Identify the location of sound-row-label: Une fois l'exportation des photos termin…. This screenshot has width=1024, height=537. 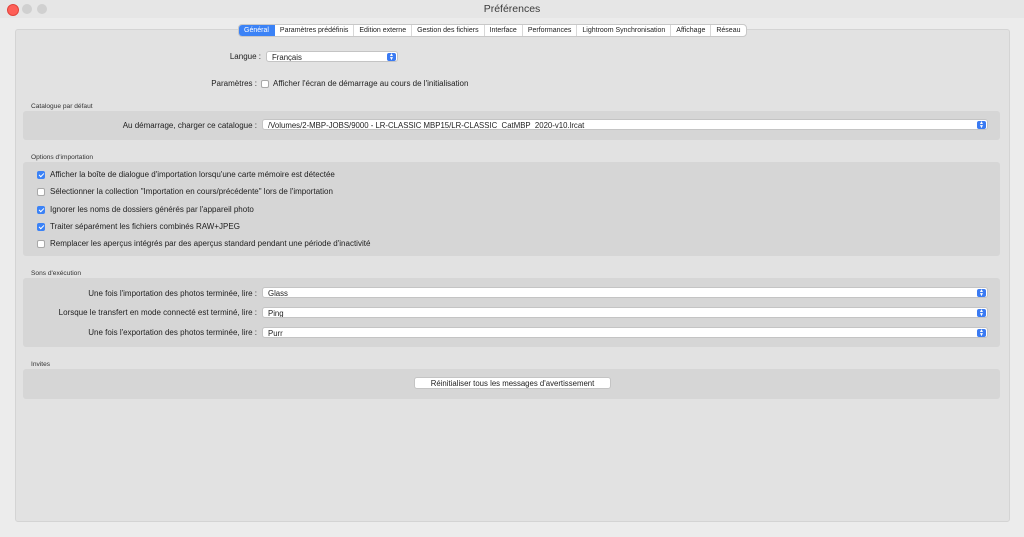
(172, 332).